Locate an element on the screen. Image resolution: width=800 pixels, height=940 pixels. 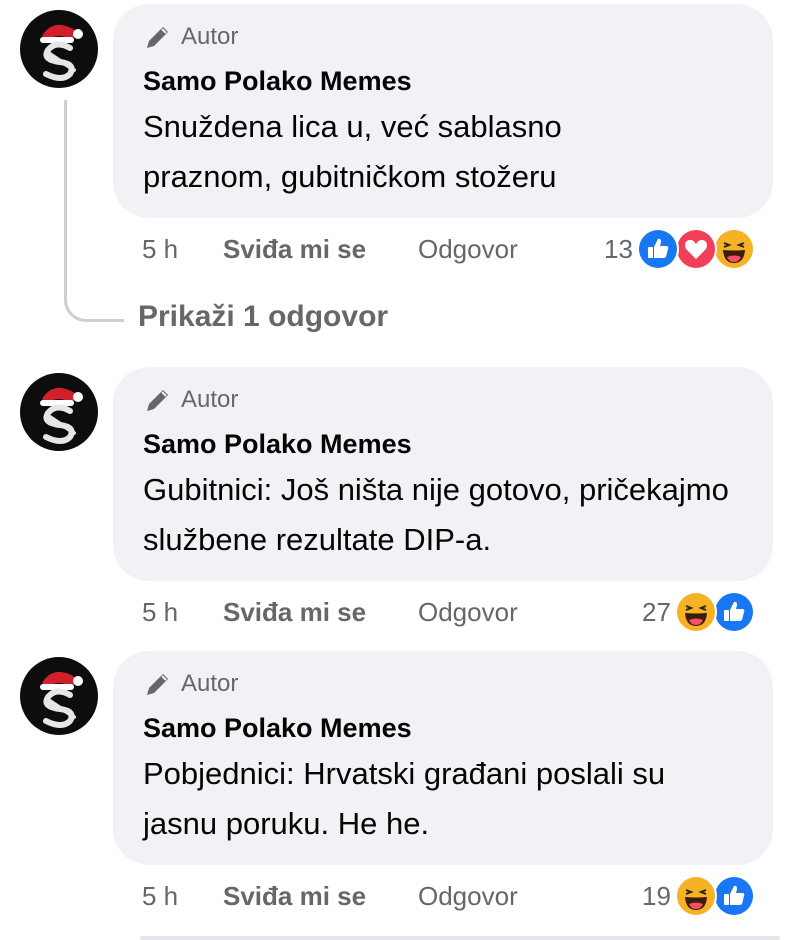
reaction-count: 13 is located at coordinates (618, 248).